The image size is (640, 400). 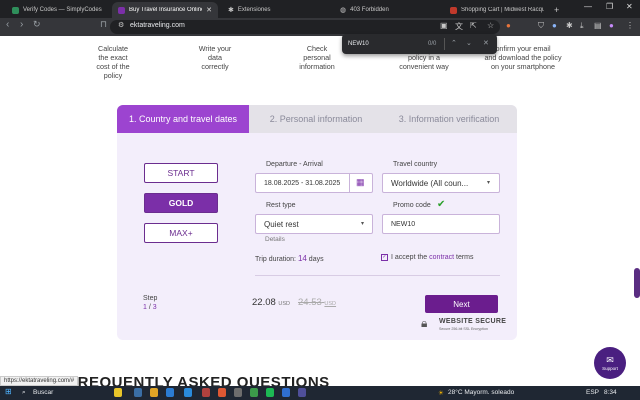 What do you see at coordinates (103, 24) in the screenshot?
I see `bookmark-icon: ⊓` at bounding box center [103, 24].